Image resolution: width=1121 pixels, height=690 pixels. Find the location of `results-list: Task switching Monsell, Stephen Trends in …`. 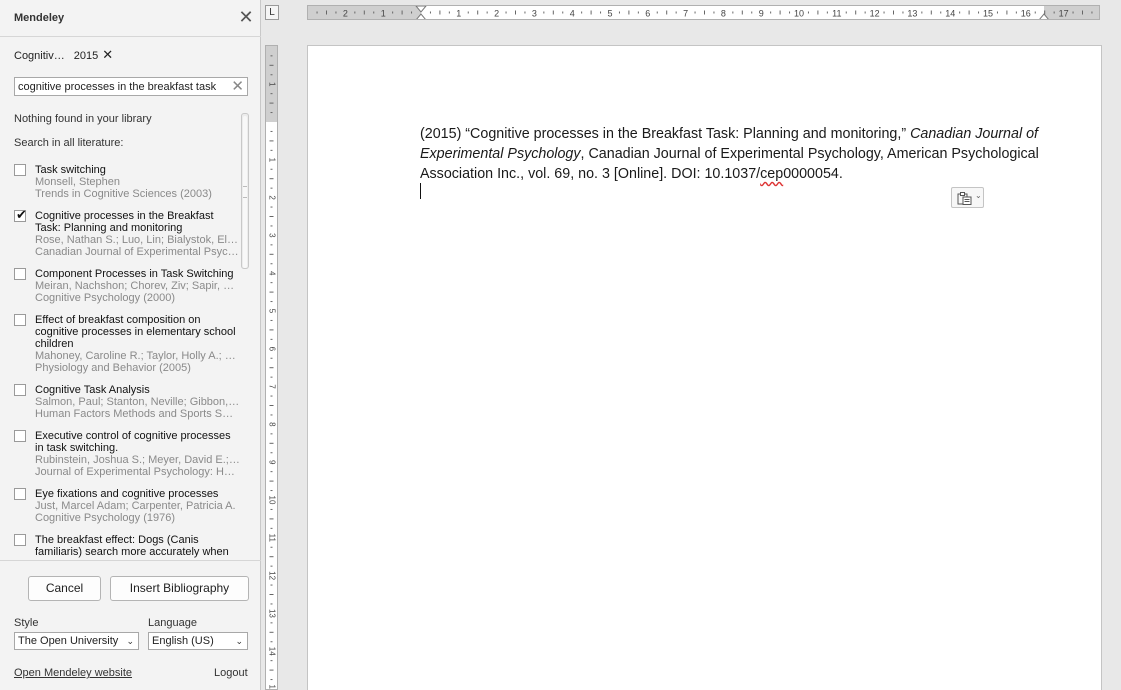

results-list: Task switching Monsell, Stephen Trends in … is located at coordinates (120, 357).